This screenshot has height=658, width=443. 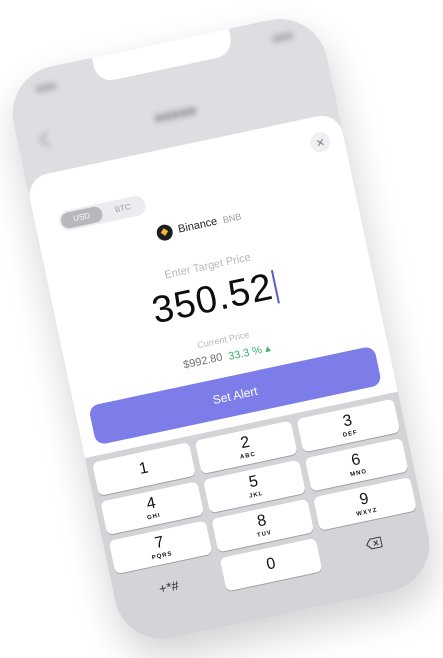 I want to click on key-digit: 5, so click(x=253, y=482).